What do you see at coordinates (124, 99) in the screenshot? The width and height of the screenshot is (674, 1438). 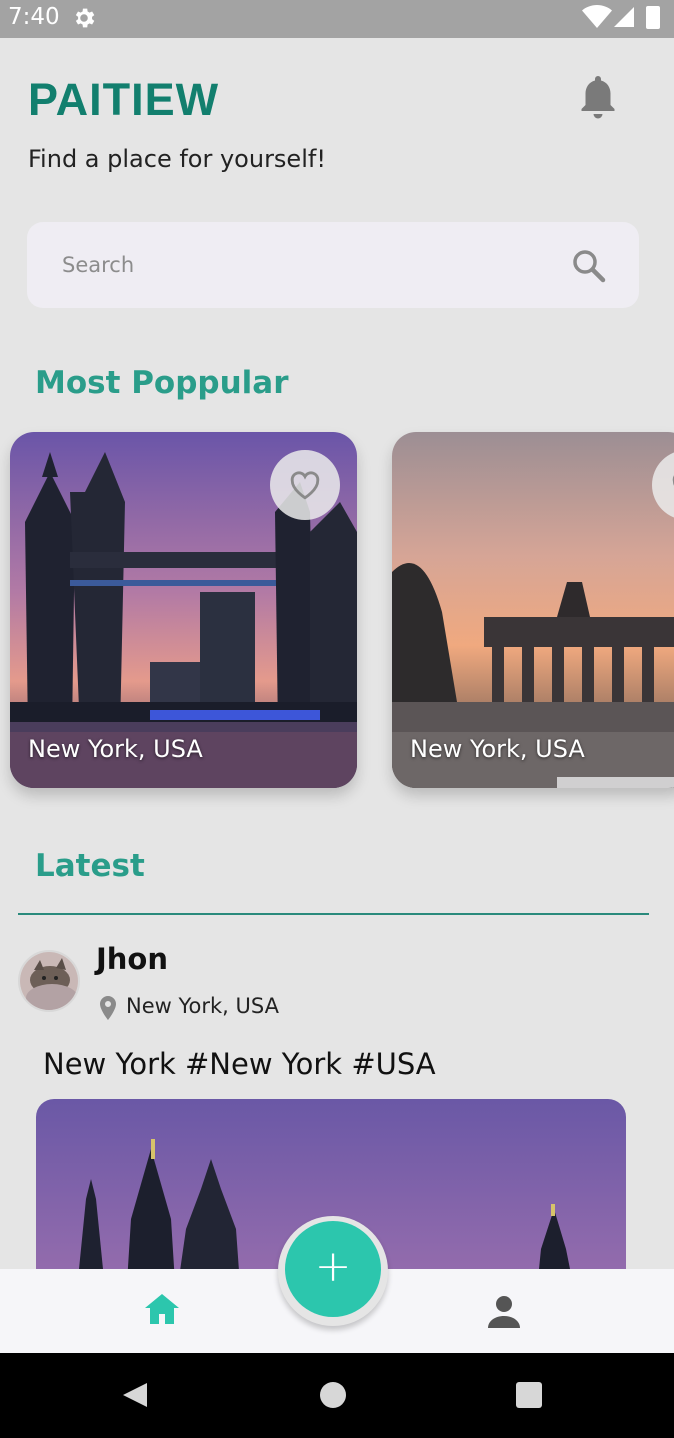 I see `app-brand: PAITIEW` at bounding box center [124, 99].